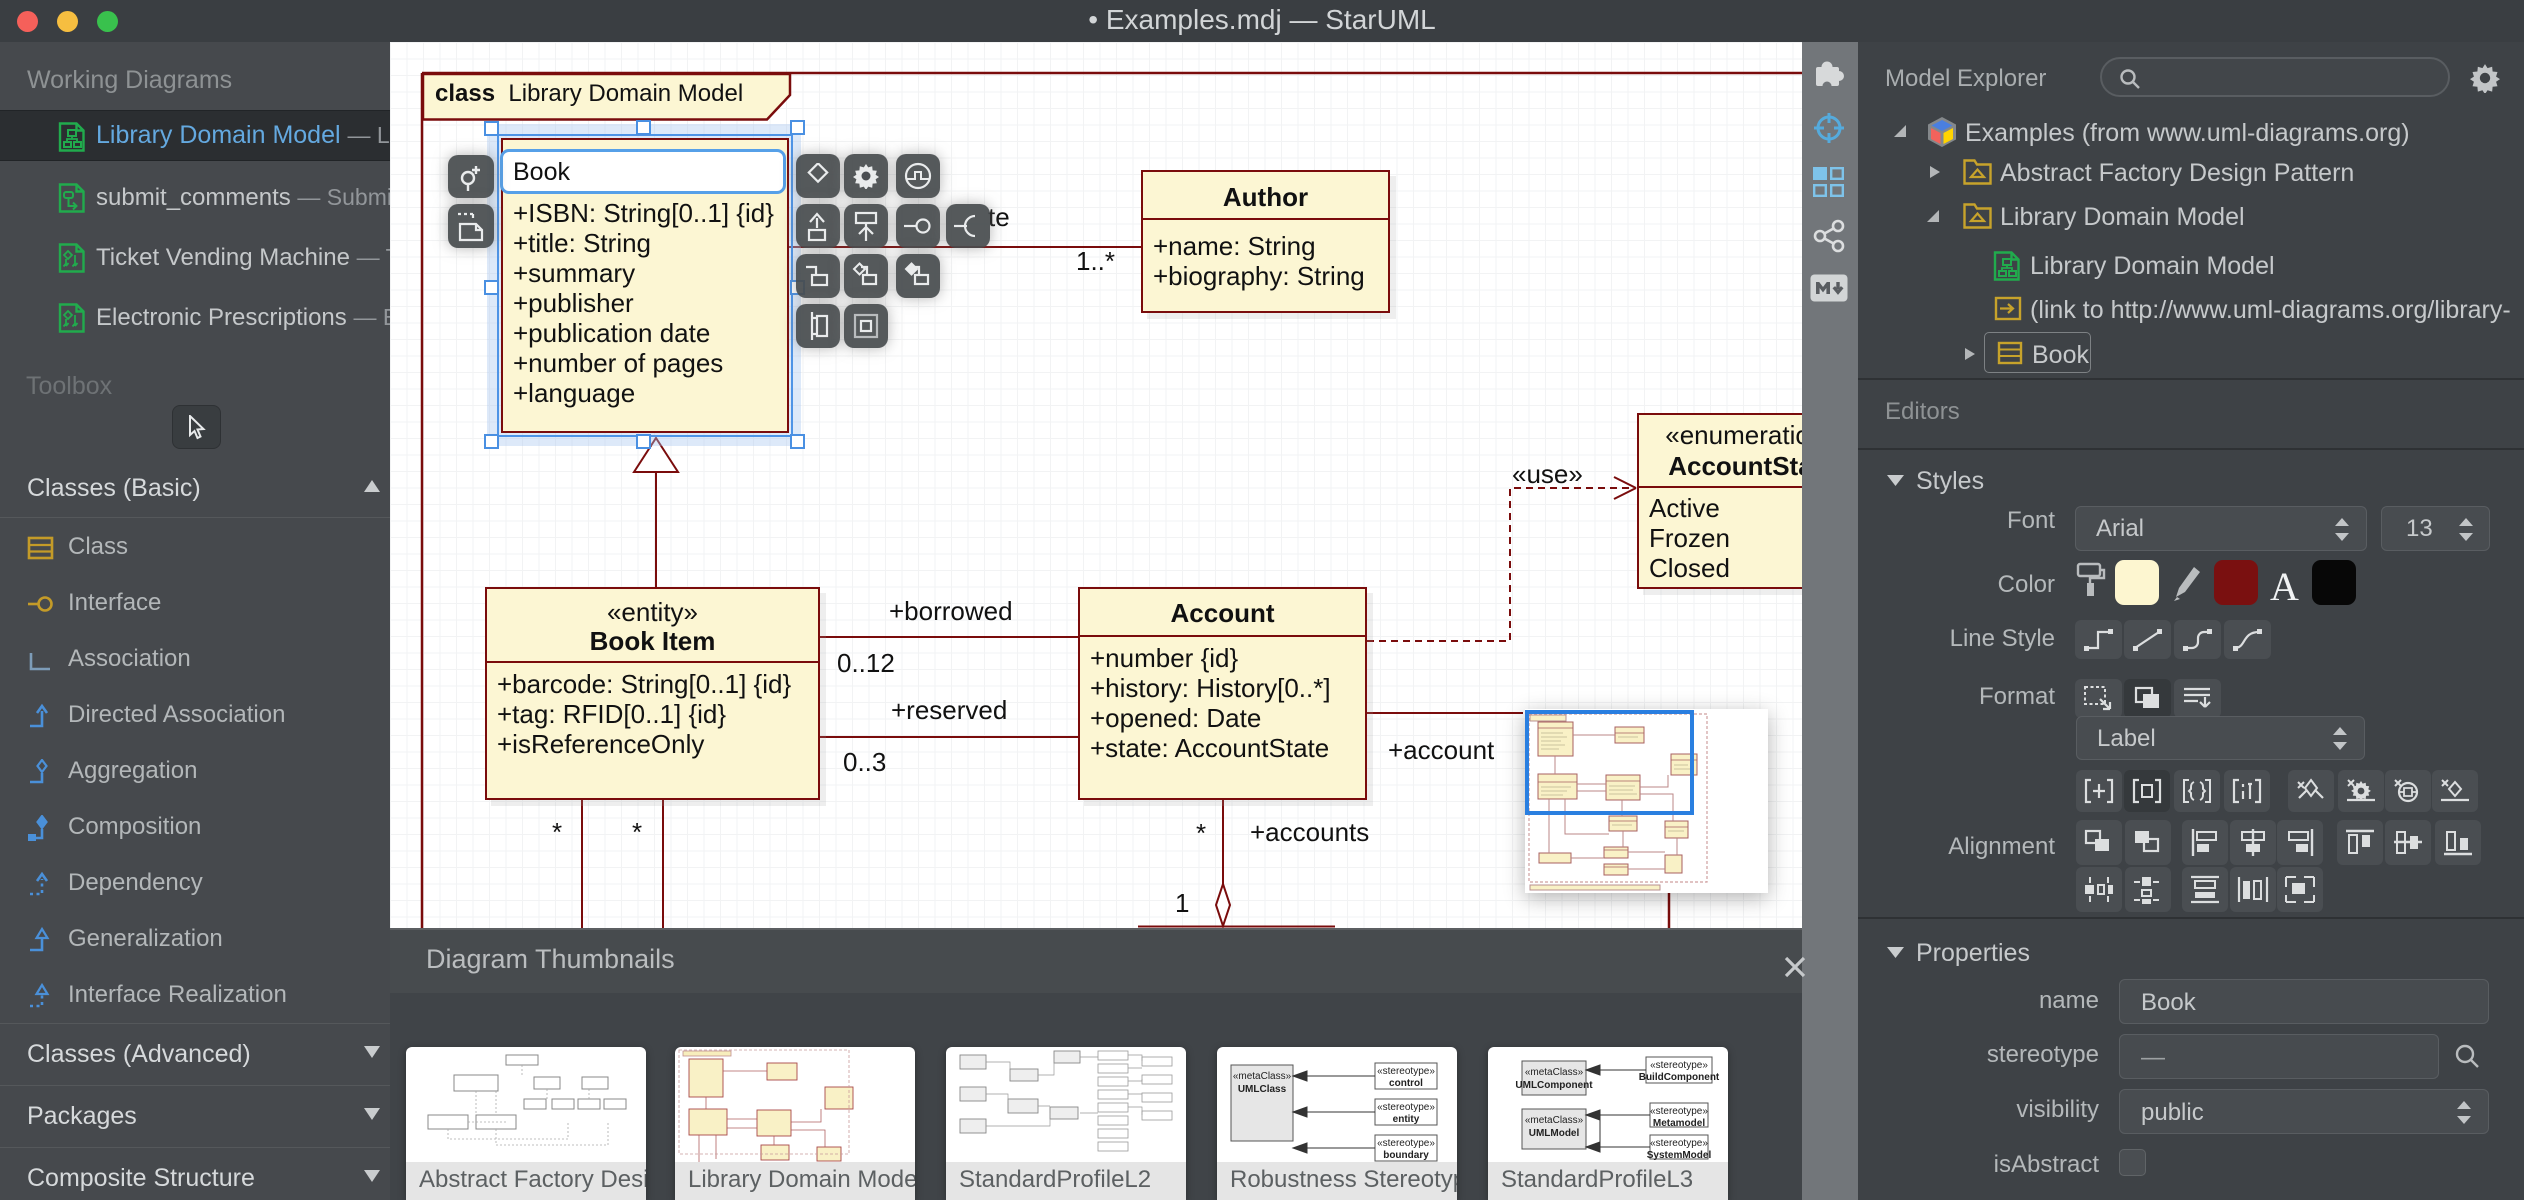 This screenshot has height=1200, width=2524. What do you see at coordinates (1679, 1077) in the screenshot?
I see `svg-text: BuildComponent` at bounding box center [1679, 1077].